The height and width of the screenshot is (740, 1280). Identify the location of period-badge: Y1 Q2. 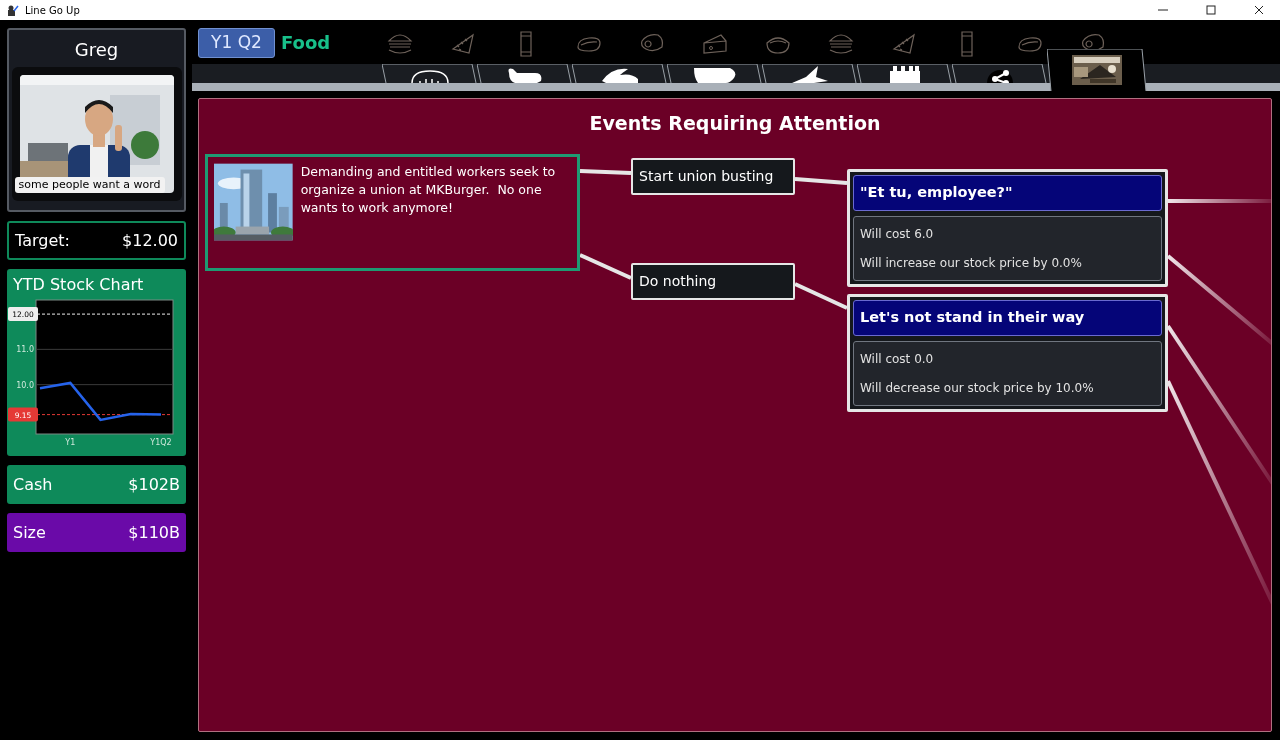
(236, 42).